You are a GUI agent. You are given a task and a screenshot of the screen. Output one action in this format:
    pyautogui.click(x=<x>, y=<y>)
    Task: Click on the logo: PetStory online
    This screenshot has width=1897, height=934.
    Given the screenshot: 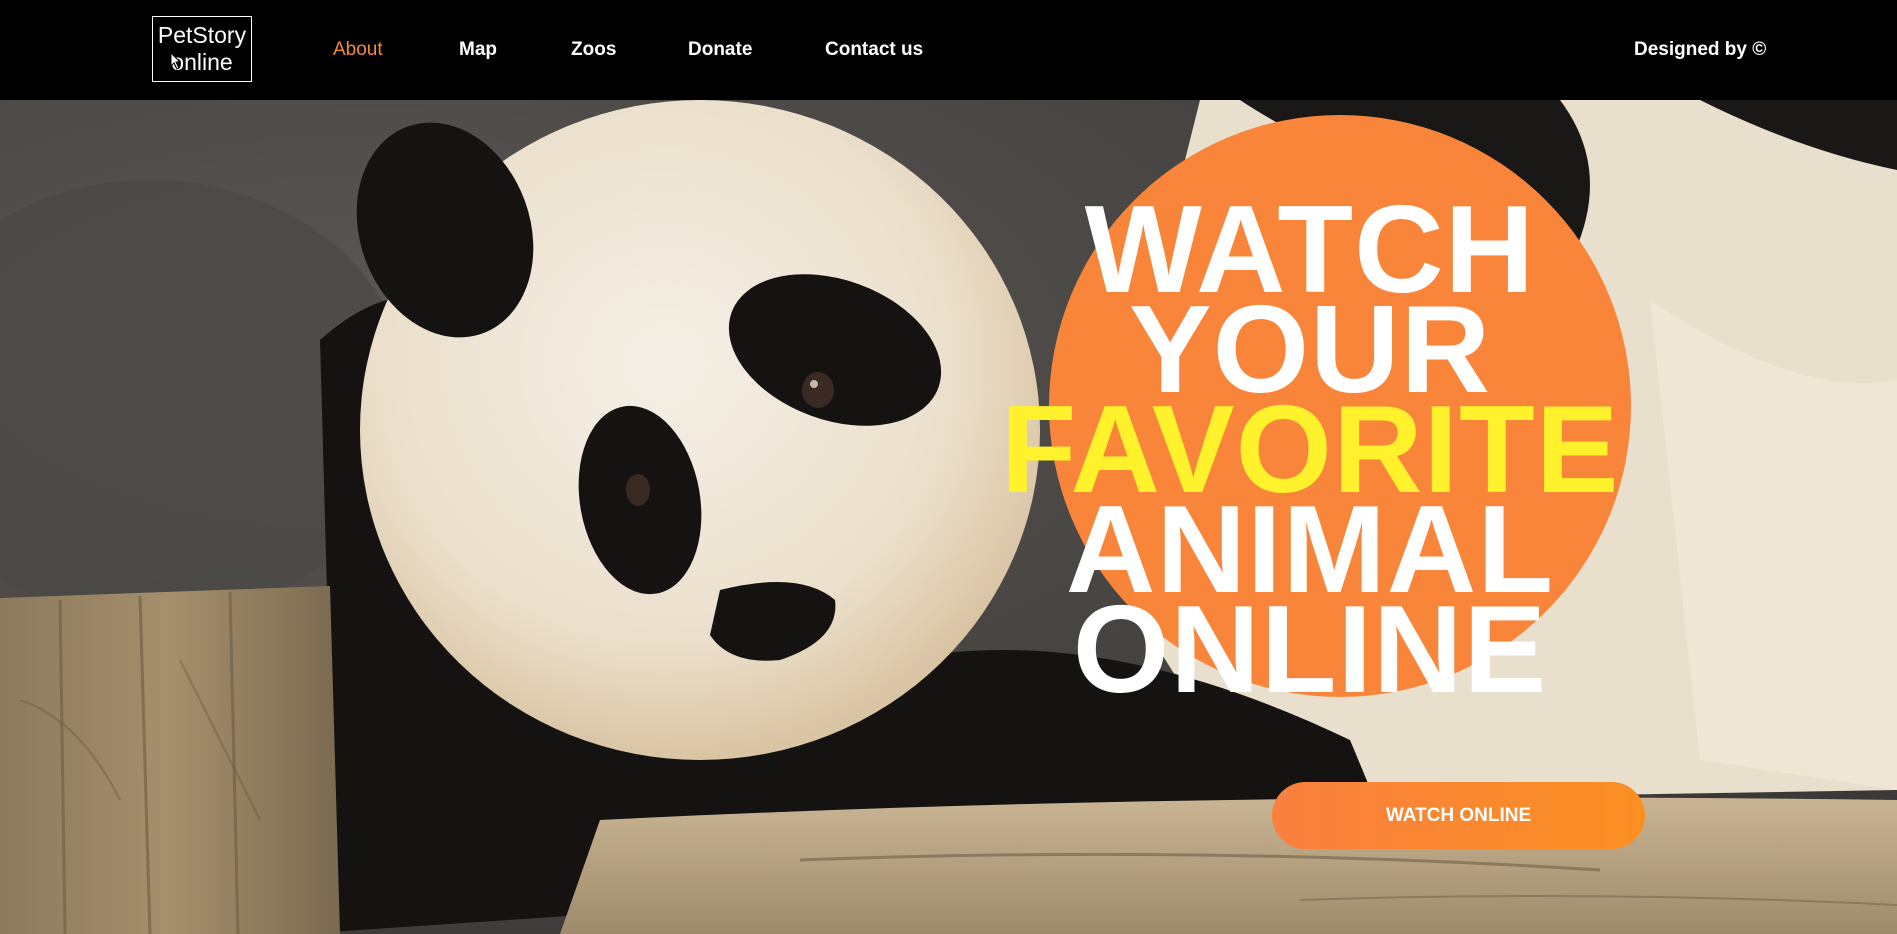 What is the action you would take?
    pyautogui.click(x=202, y=49)
    